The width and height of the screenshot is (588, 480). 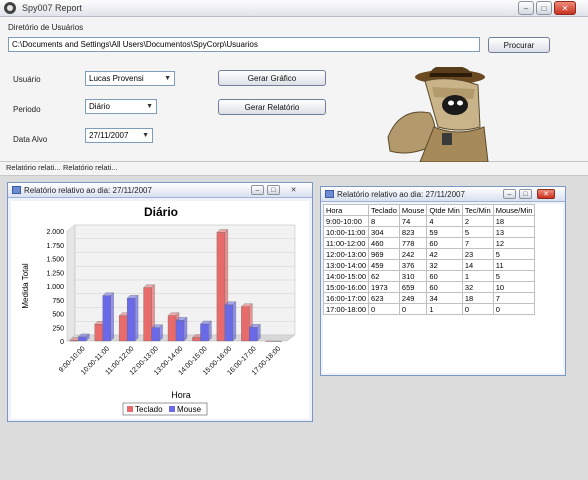 I want to click on table-row: 9:00-10:00 8 74 4 2 18, so click(x=429, y=221).